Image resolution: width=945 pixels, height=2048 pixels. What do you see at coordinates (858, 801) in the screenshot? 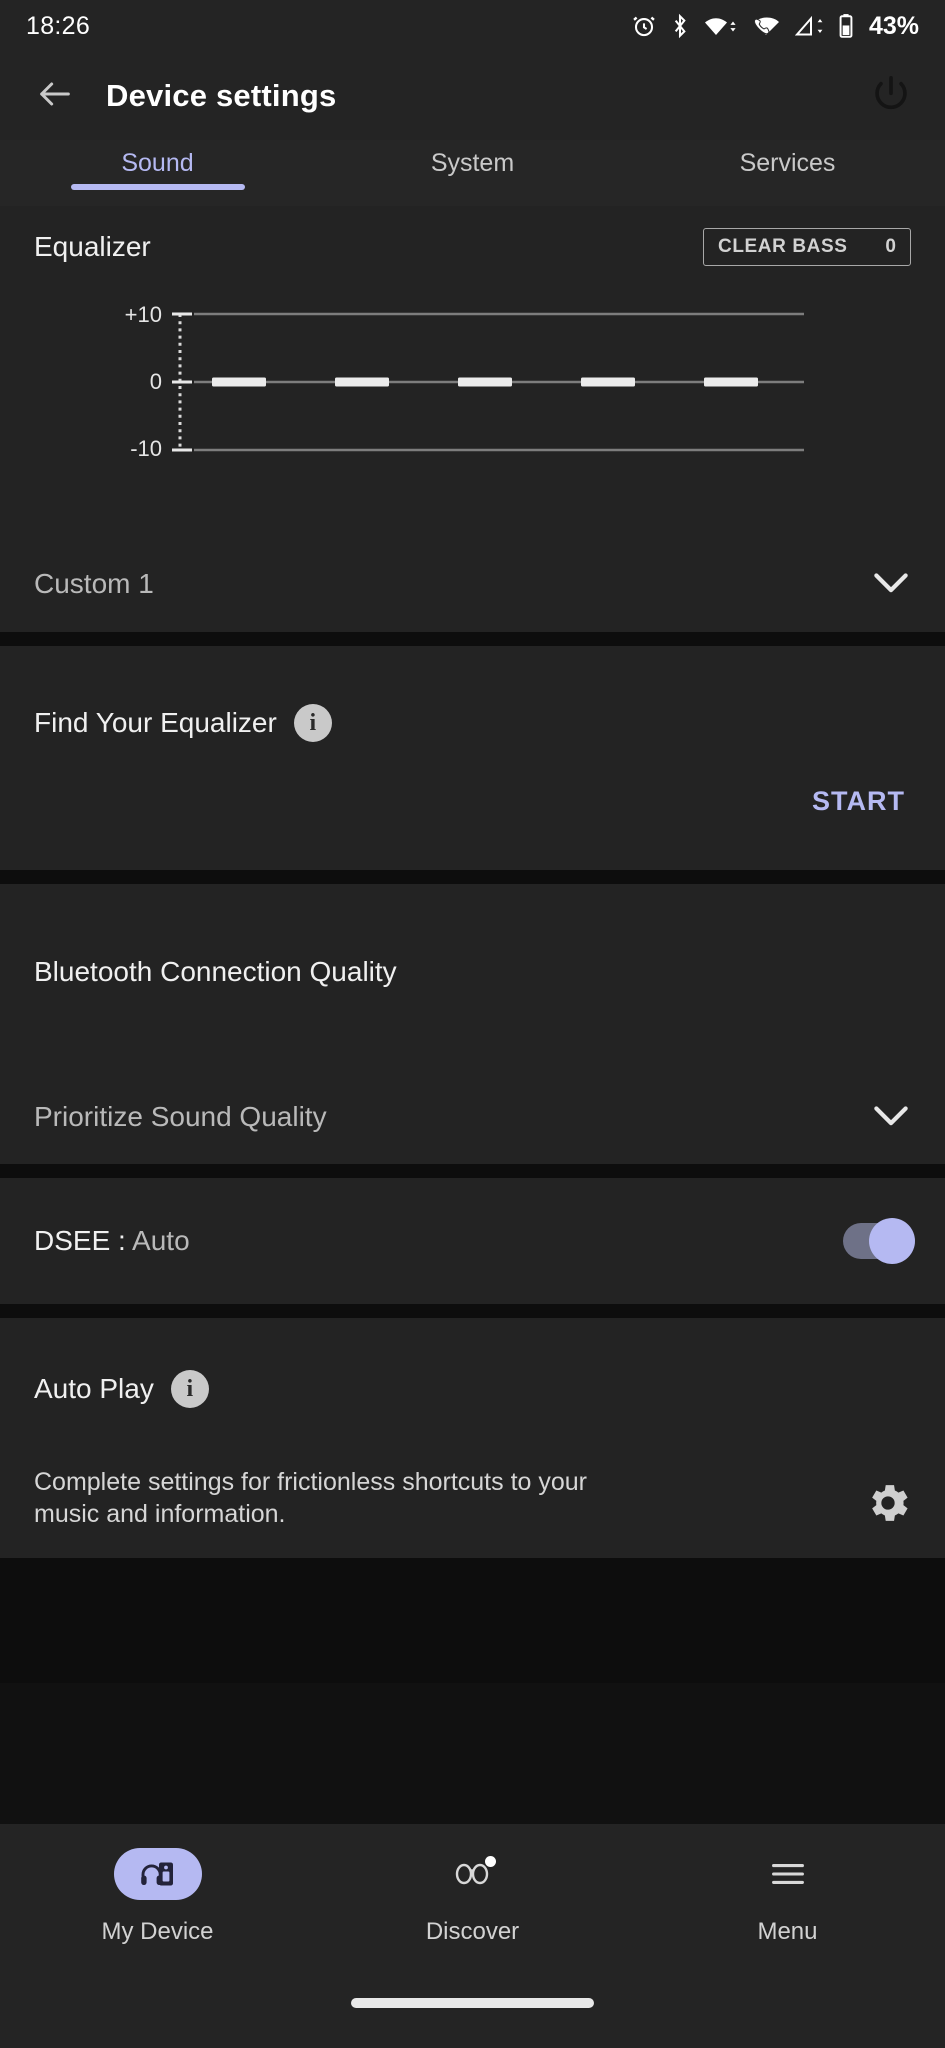
I see `start-button: START` at bounding box center [858, 801].